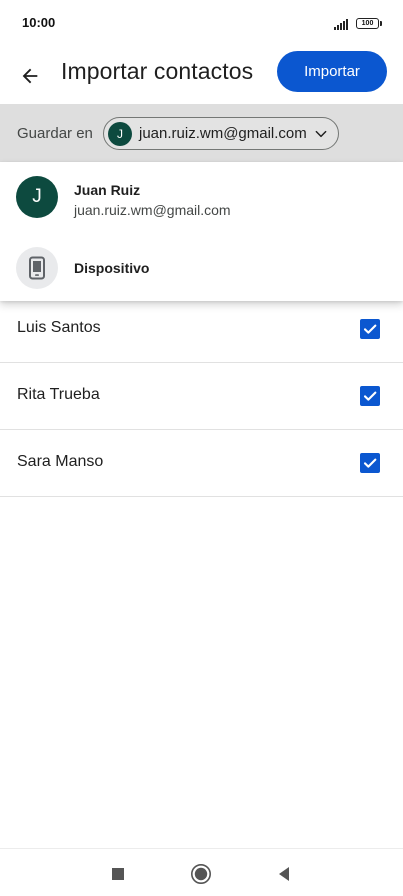  I want to click on status-time: 10:00, so click(39, 22).